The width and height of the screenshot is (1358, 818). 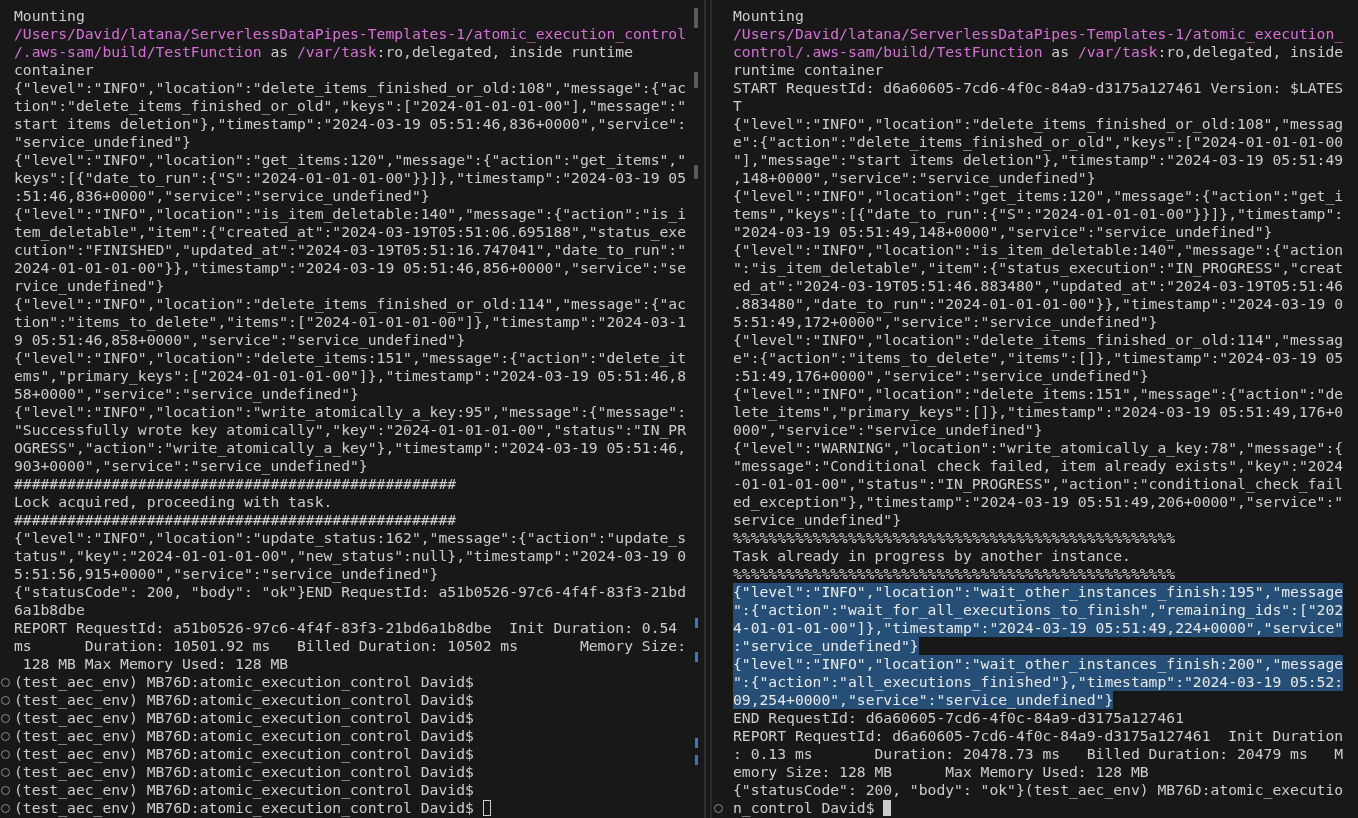 I want to click on output-text: keys":[{"date_to_run":{"S":"2024-01-01-01-00"}}]},"timestamp":"2024-03-19 05, so click(x=350, y=177).